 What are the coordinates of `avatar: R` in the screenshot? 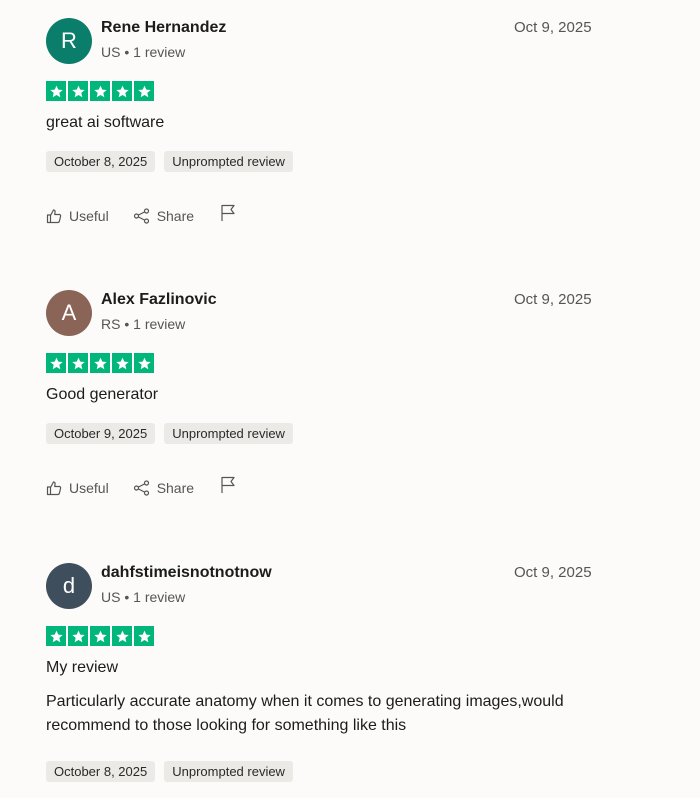 It's located at (69, 41).